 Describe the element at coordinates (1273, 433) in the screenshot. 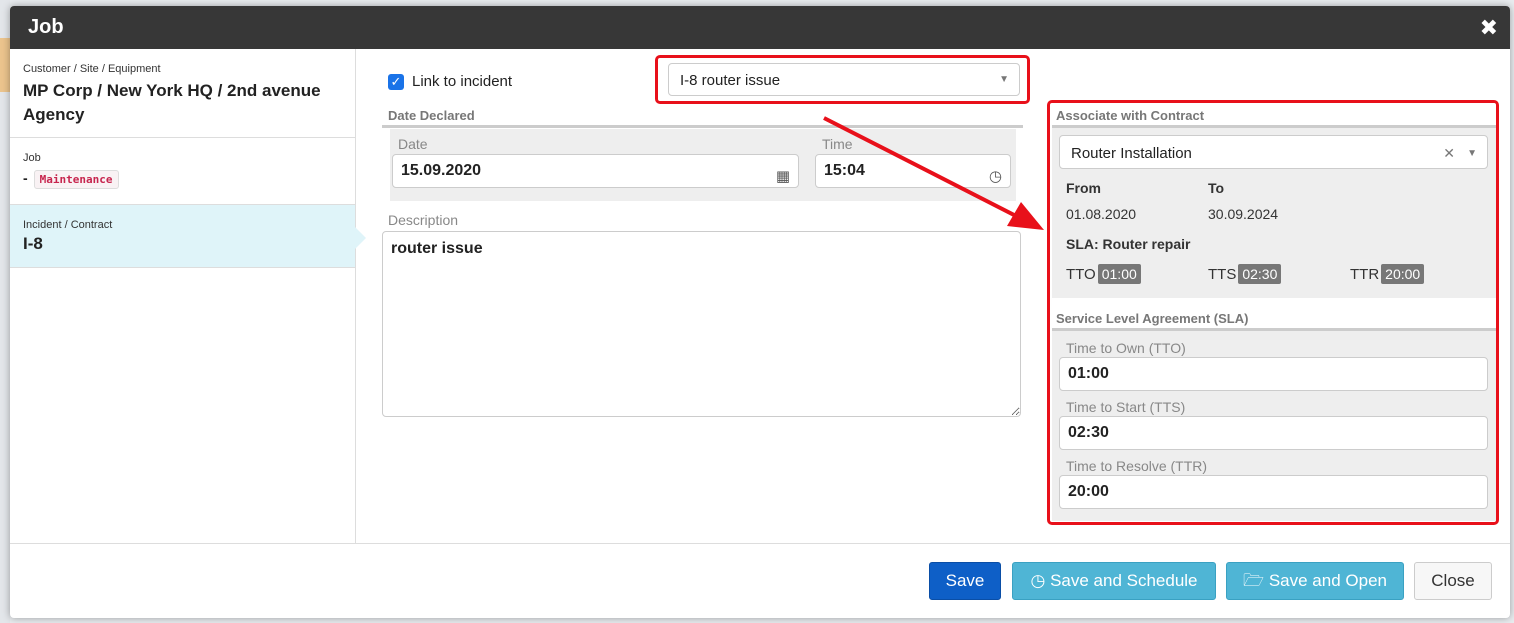

I see `tts-input: 02:30` at that location.